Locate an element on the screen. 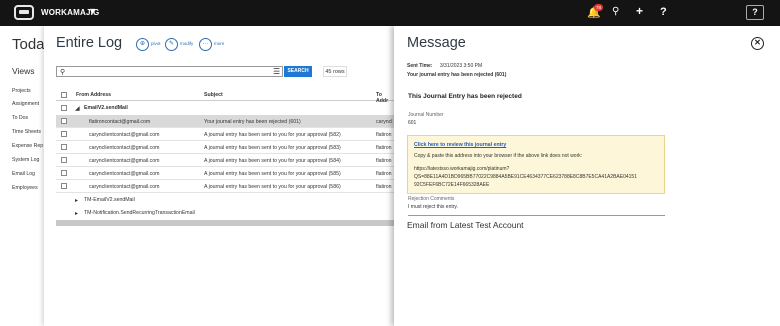  column-header-subject: Subject is located at coordinates (213, 95).